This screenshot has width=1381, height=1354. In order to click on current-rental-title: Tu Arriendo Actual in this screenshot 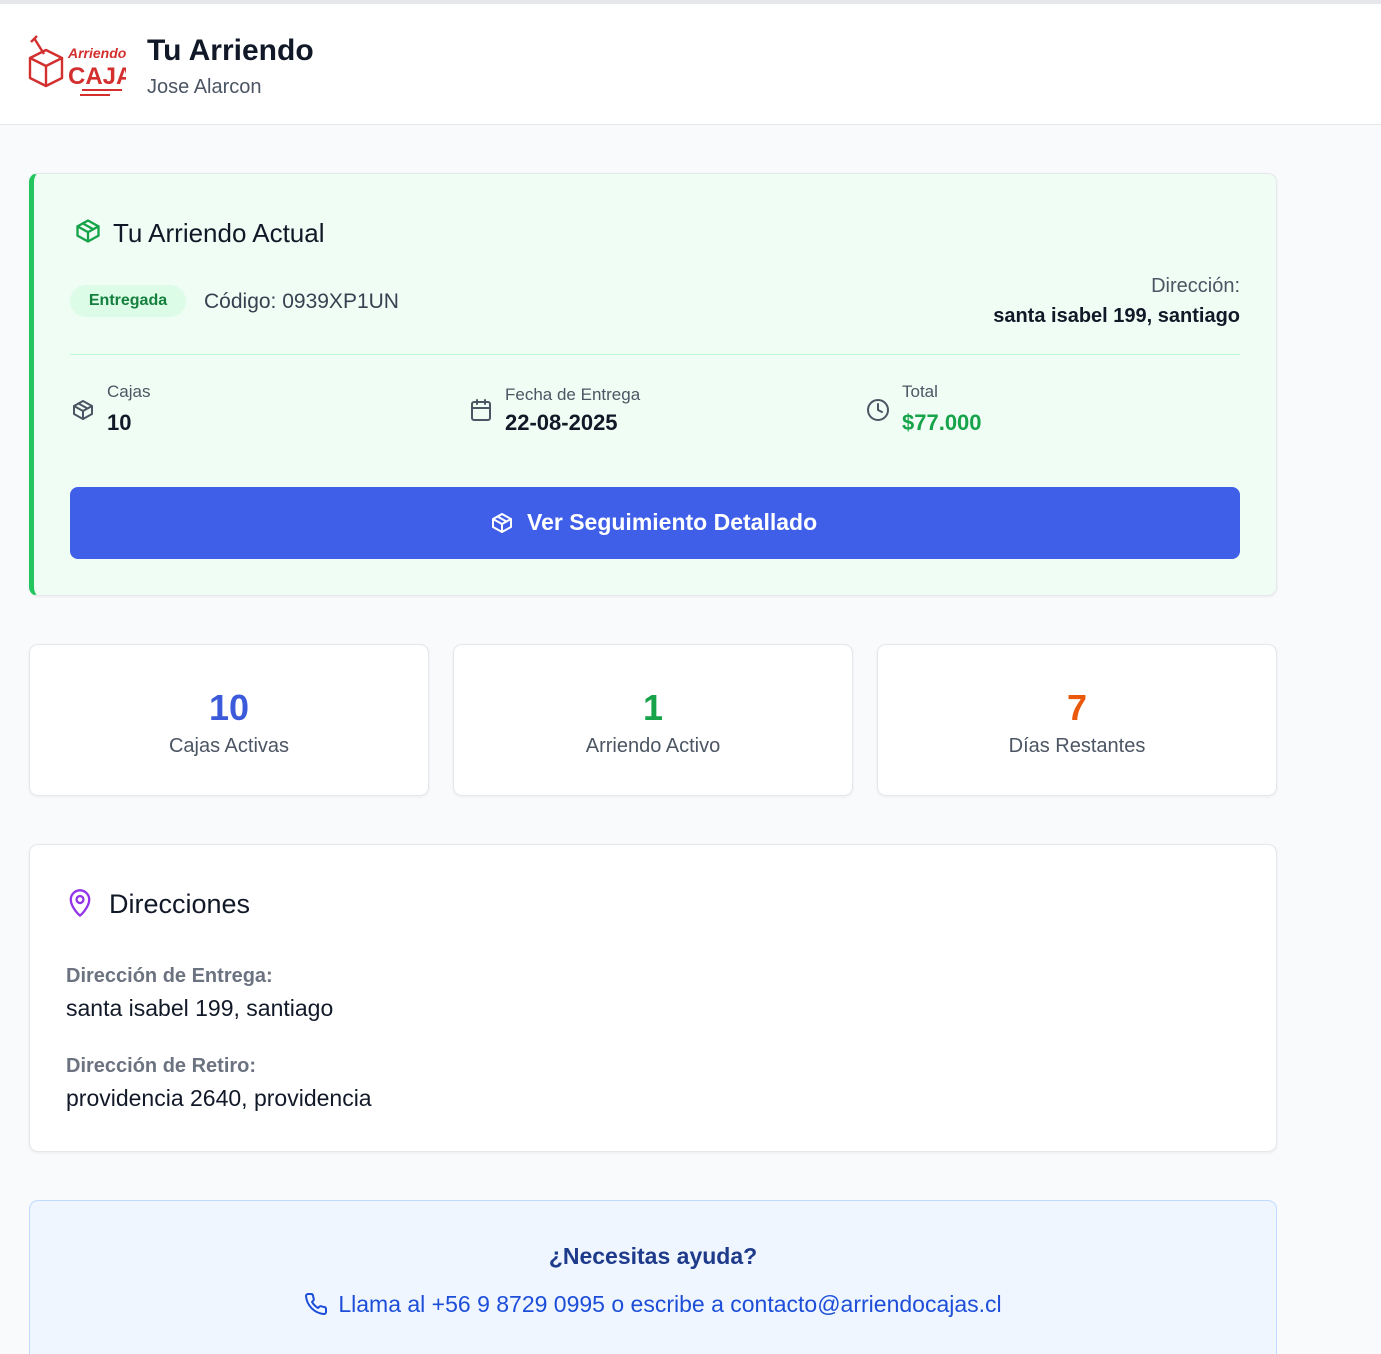, I will do `click(219, 233)`.